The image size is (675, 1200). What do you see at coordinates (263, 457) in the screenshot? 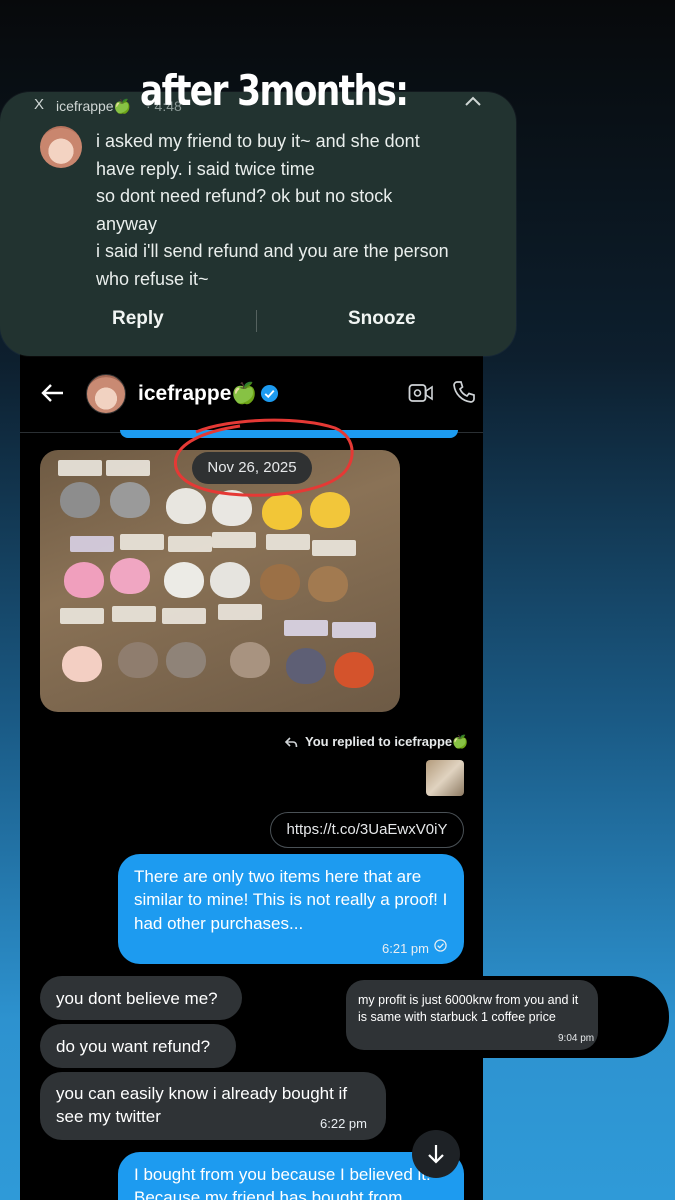
I see `annotation-circle` at bounding box center [263, 457].